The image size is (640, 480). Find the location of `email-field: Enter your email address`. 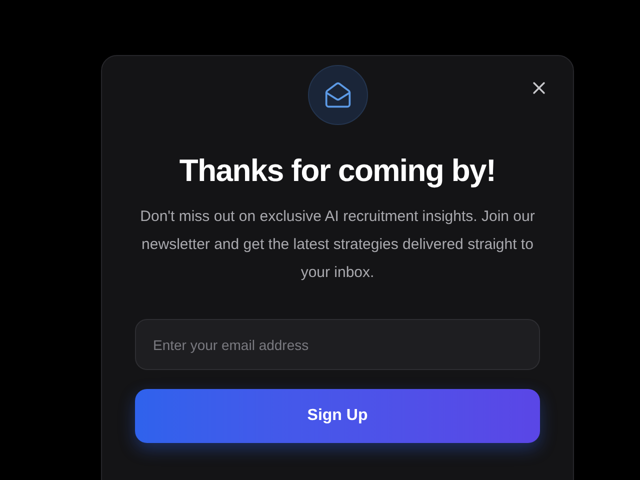

email-field: Enter your email address is located at coordinates (337, 344).